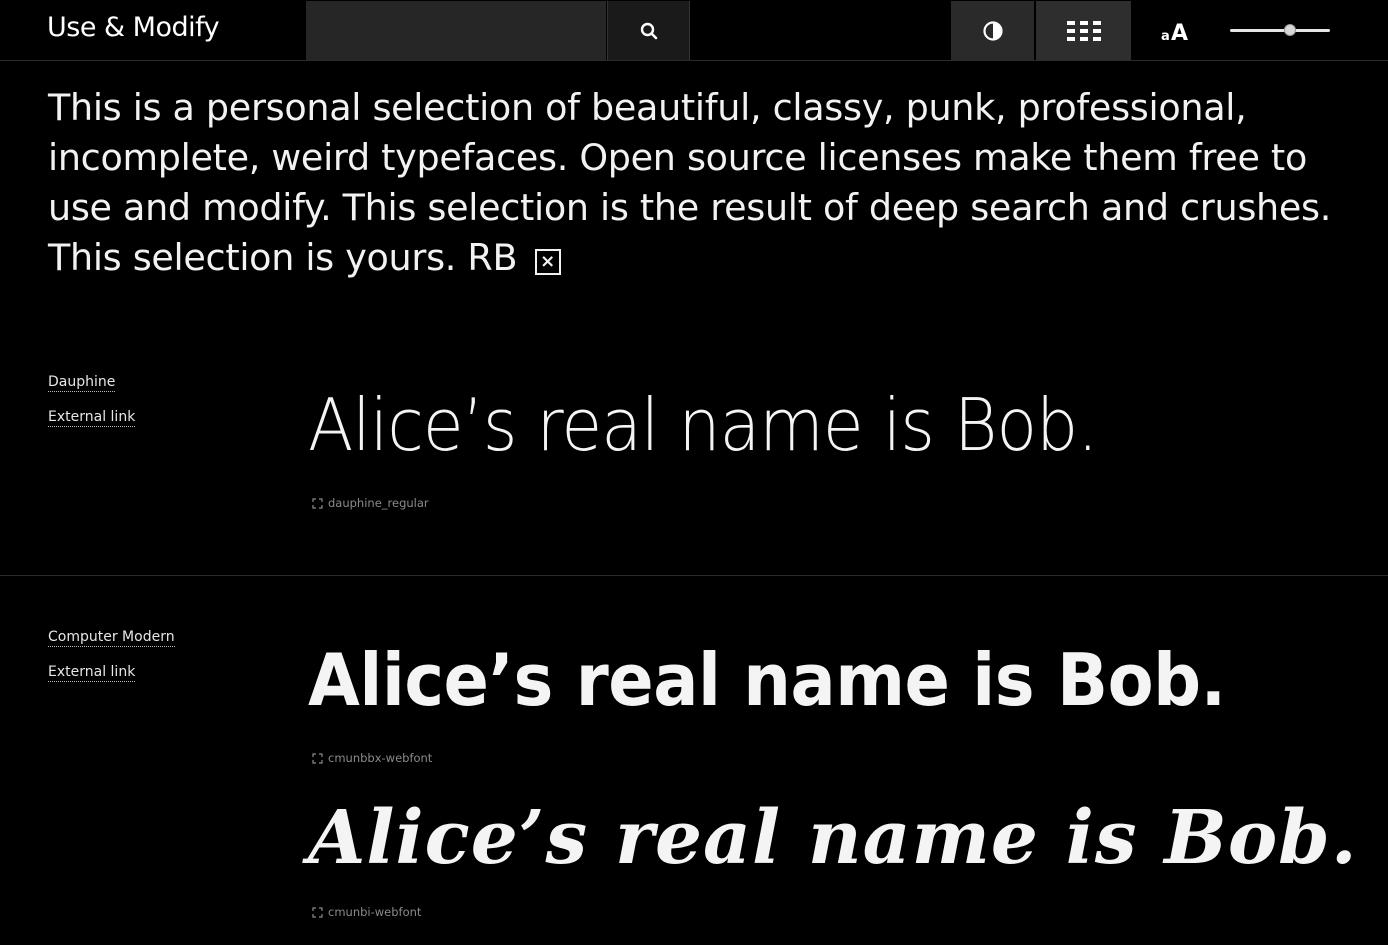 This screenshot has width=1388, height=945. What do you see at coordinates (1165, 35) in the screenshot?
I see `svg-text: a` at bounding box center [1165, 35].